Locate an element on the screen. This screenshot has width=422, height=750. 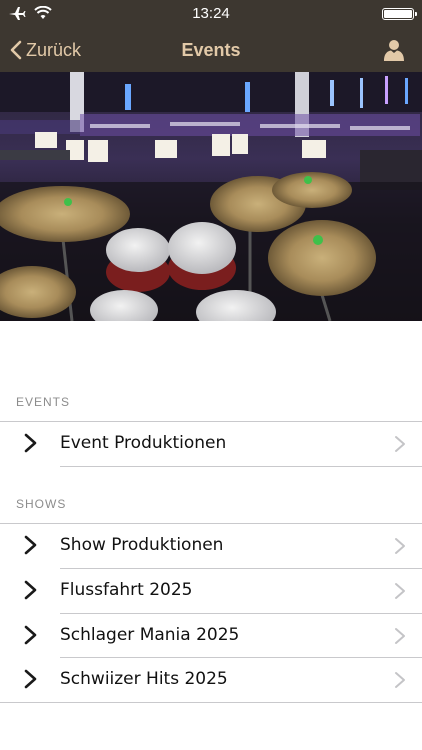
list-item-label: Flussfahrt 2025 is located at coordinates (126, 590).